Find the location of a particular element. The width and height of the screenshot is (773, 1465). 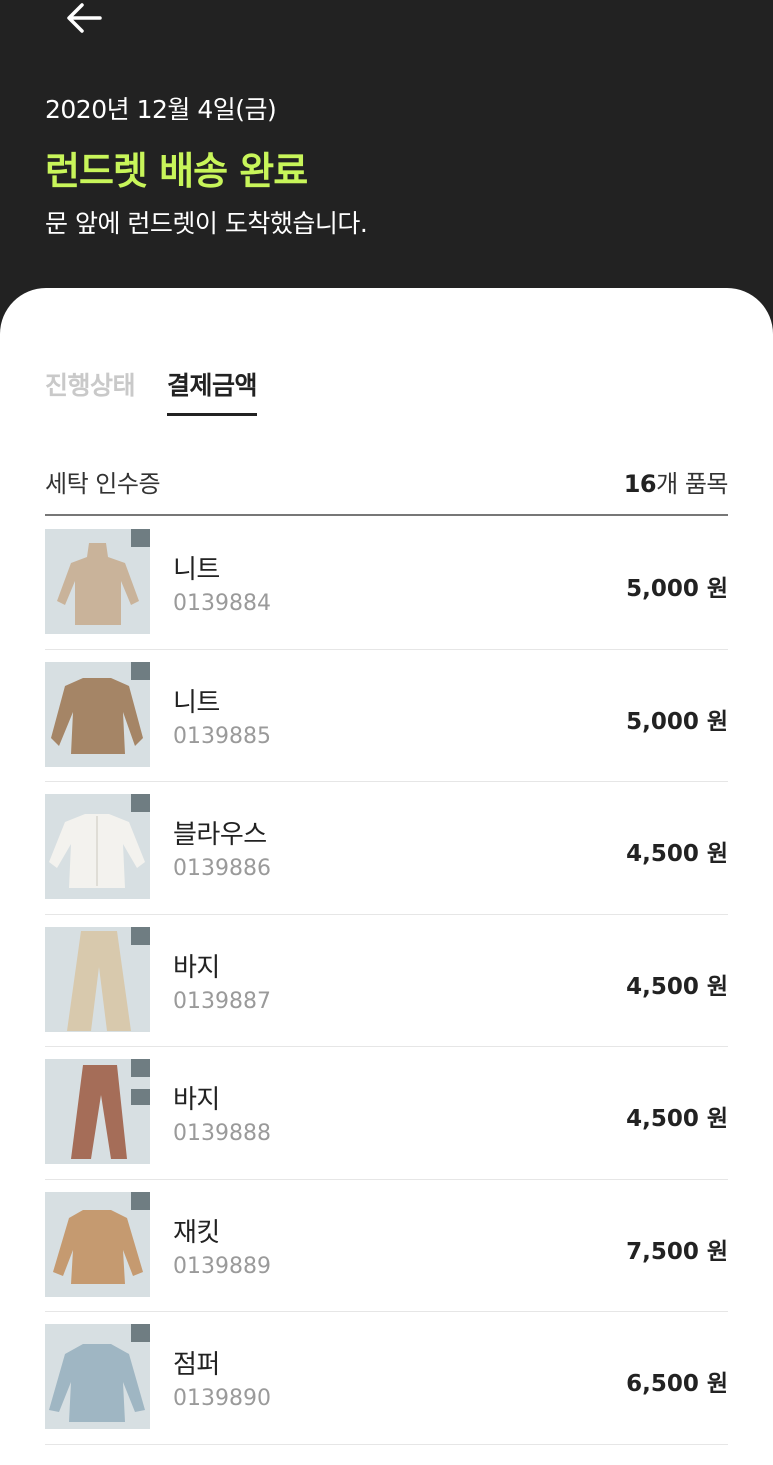

list-item: 재킷 0139889 7,500 원 is located at coordinates (386, 1246).